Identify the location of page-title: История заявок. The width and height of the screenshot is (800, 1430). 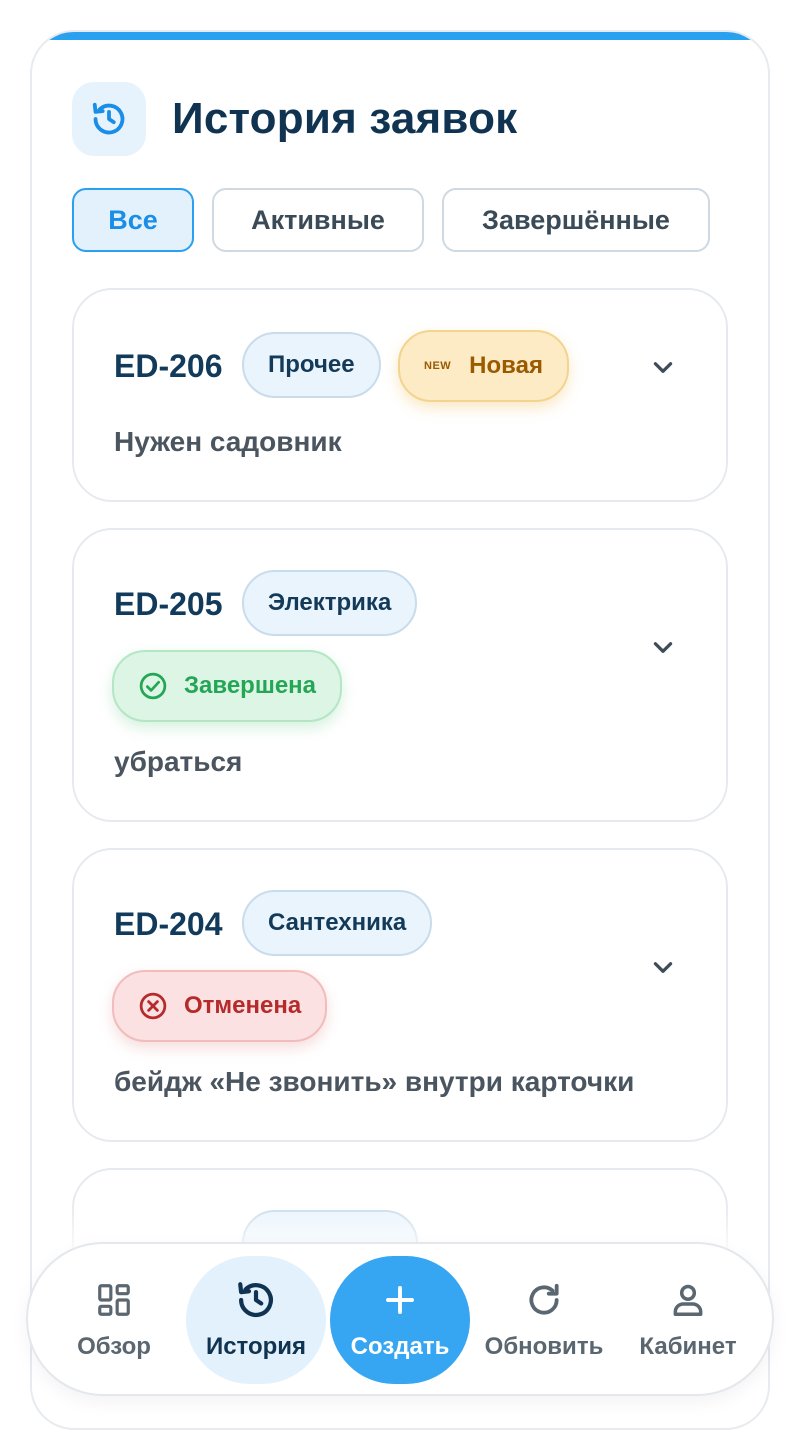
(345, 118).